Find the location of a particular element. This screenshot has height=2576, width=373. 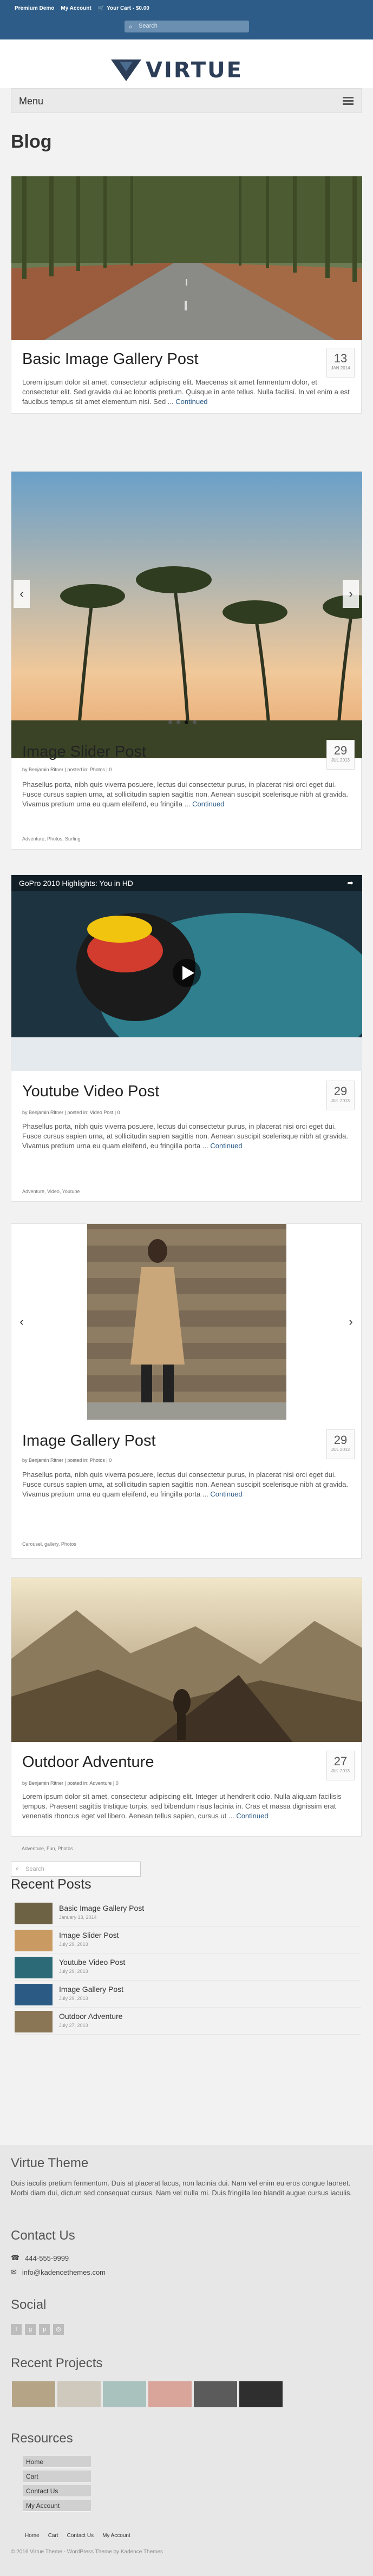

recent-post-item: Youtube Video Post July 29, 2013 is located at coordinates (188, 1967).